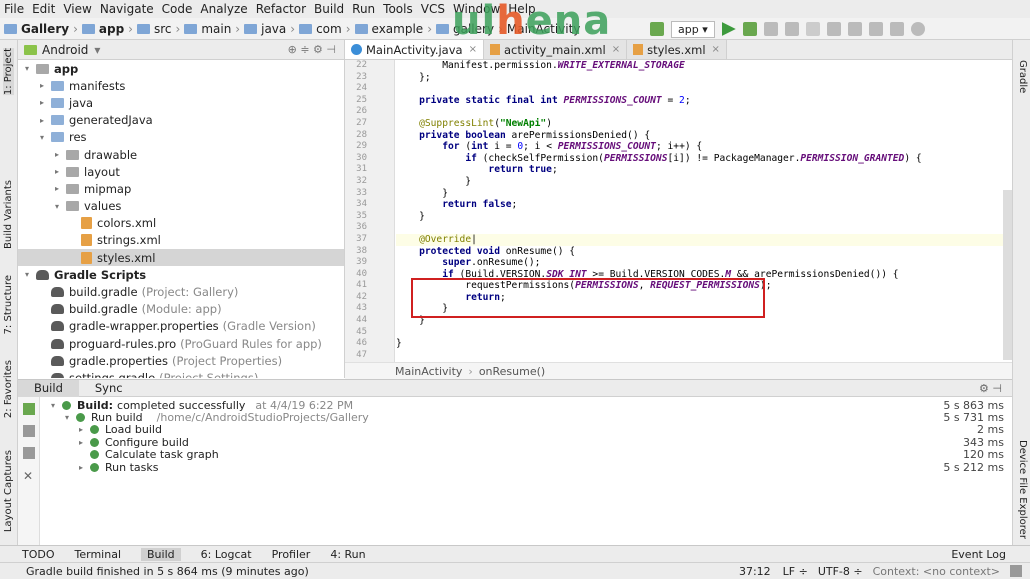 This screenshot has width=1030, height=579. Describe the element at coordinates (127, 9) in the screenshot. I see `menu-navigate: Navigate` at that location.